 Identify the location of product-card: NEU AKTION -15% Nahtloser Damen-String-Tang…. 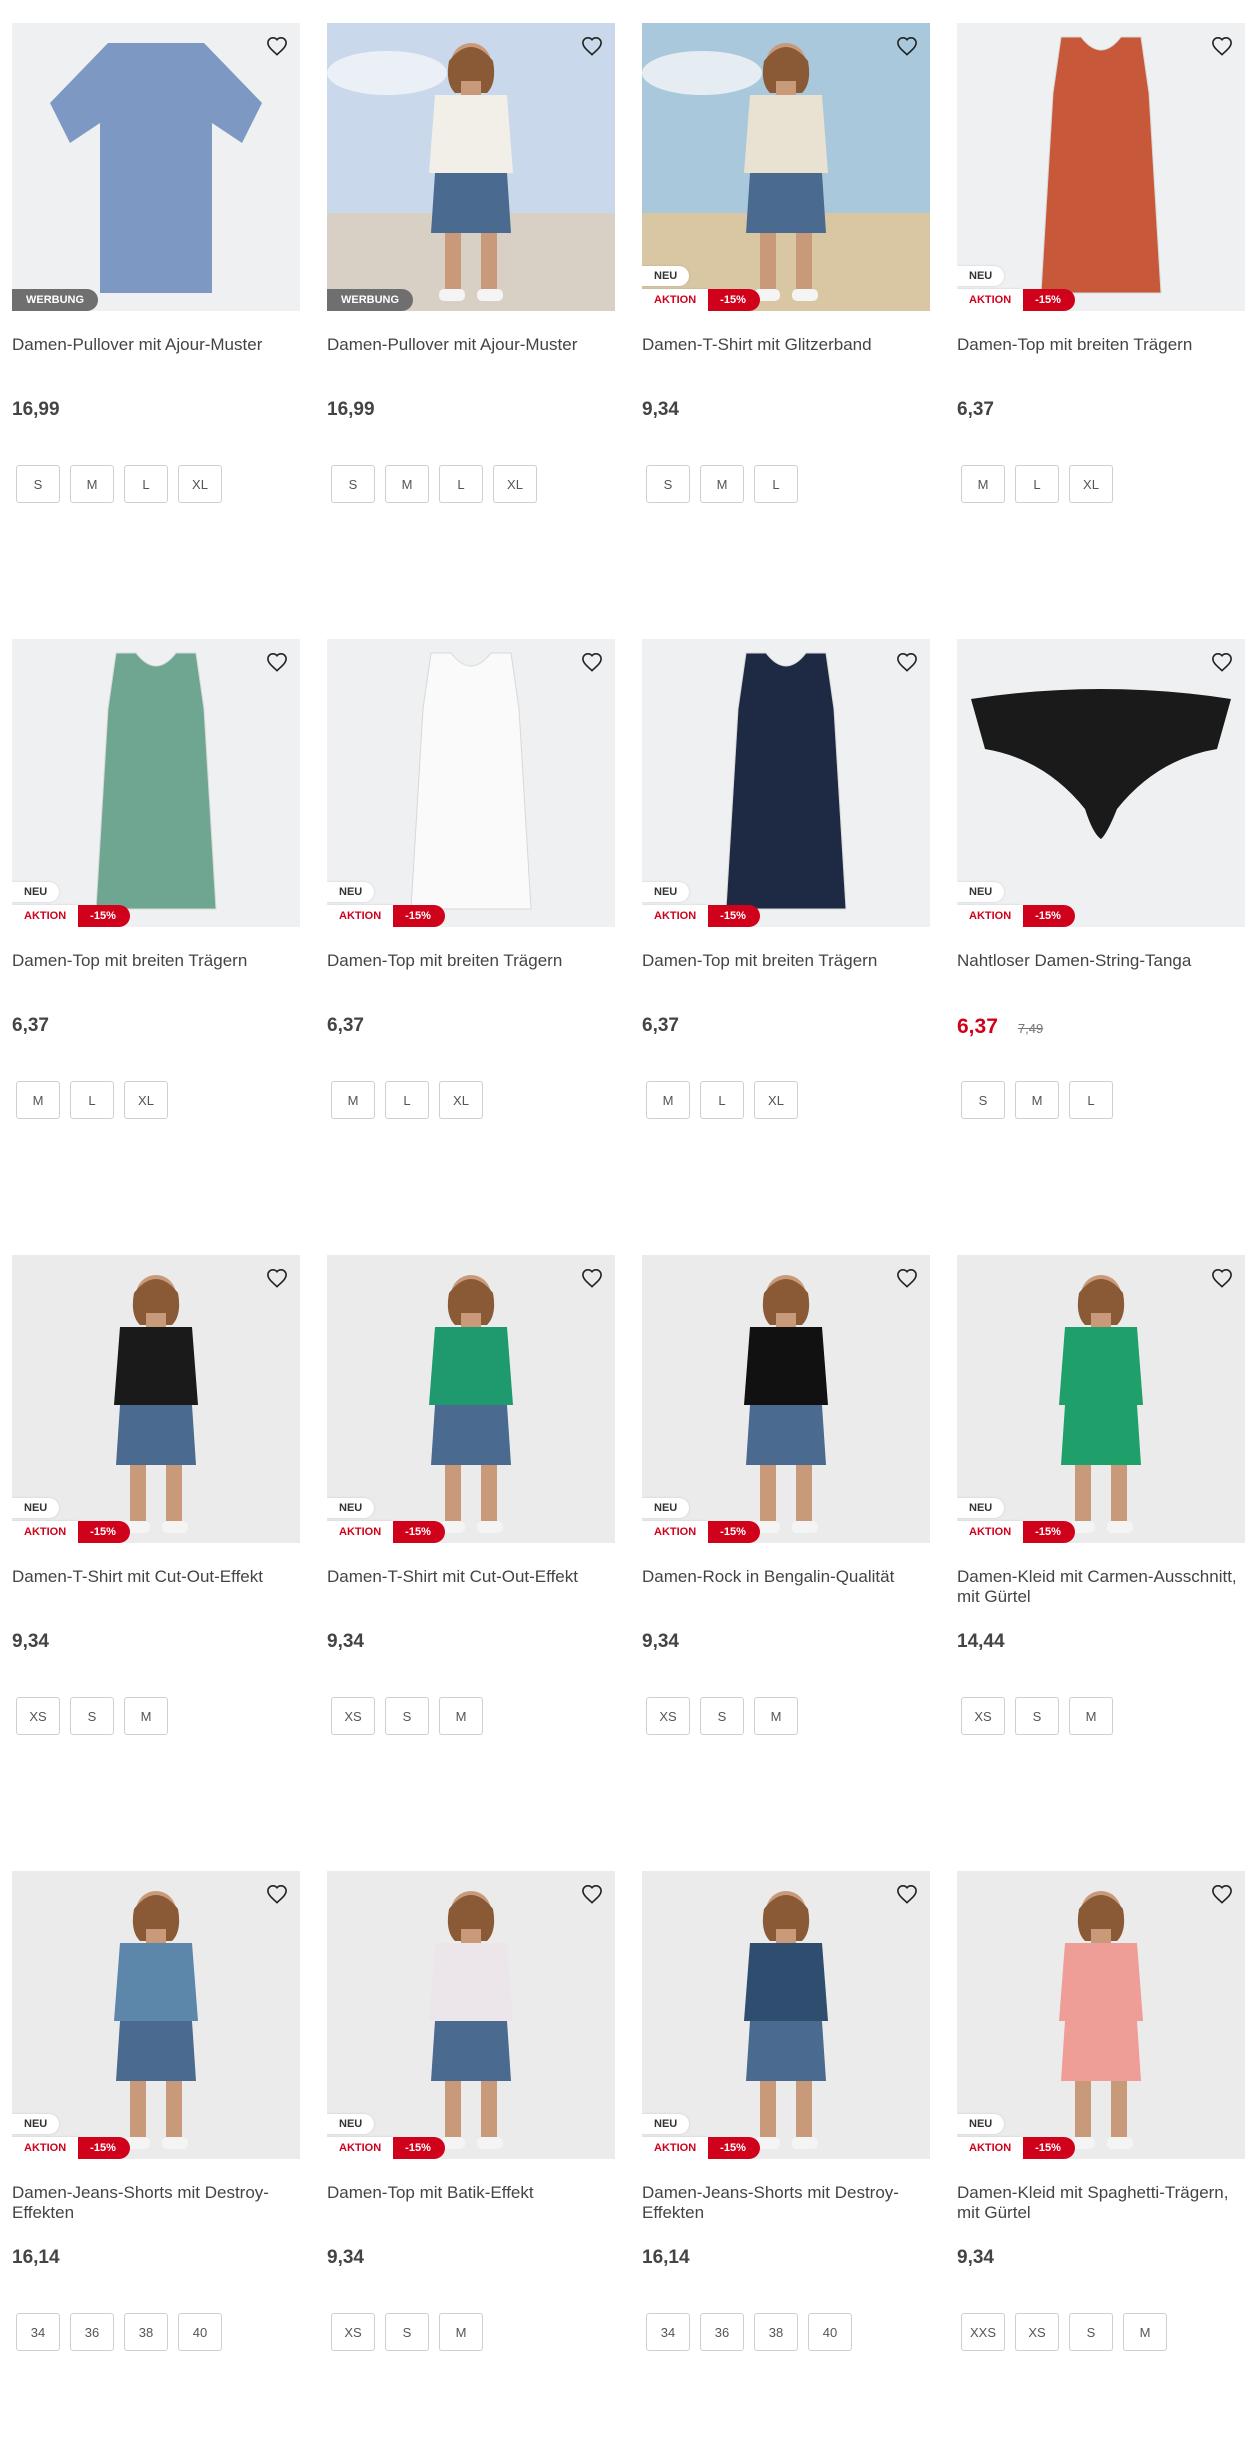
(1101, 919).